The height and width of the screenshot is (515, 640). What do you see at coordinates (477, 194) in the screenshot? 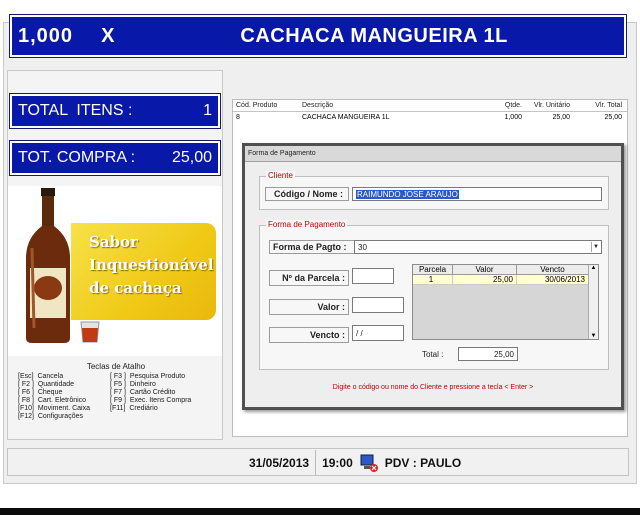
I see `client-field: RAIMUNDO JOSE ARAUJO` at bounding box center [477, 194].